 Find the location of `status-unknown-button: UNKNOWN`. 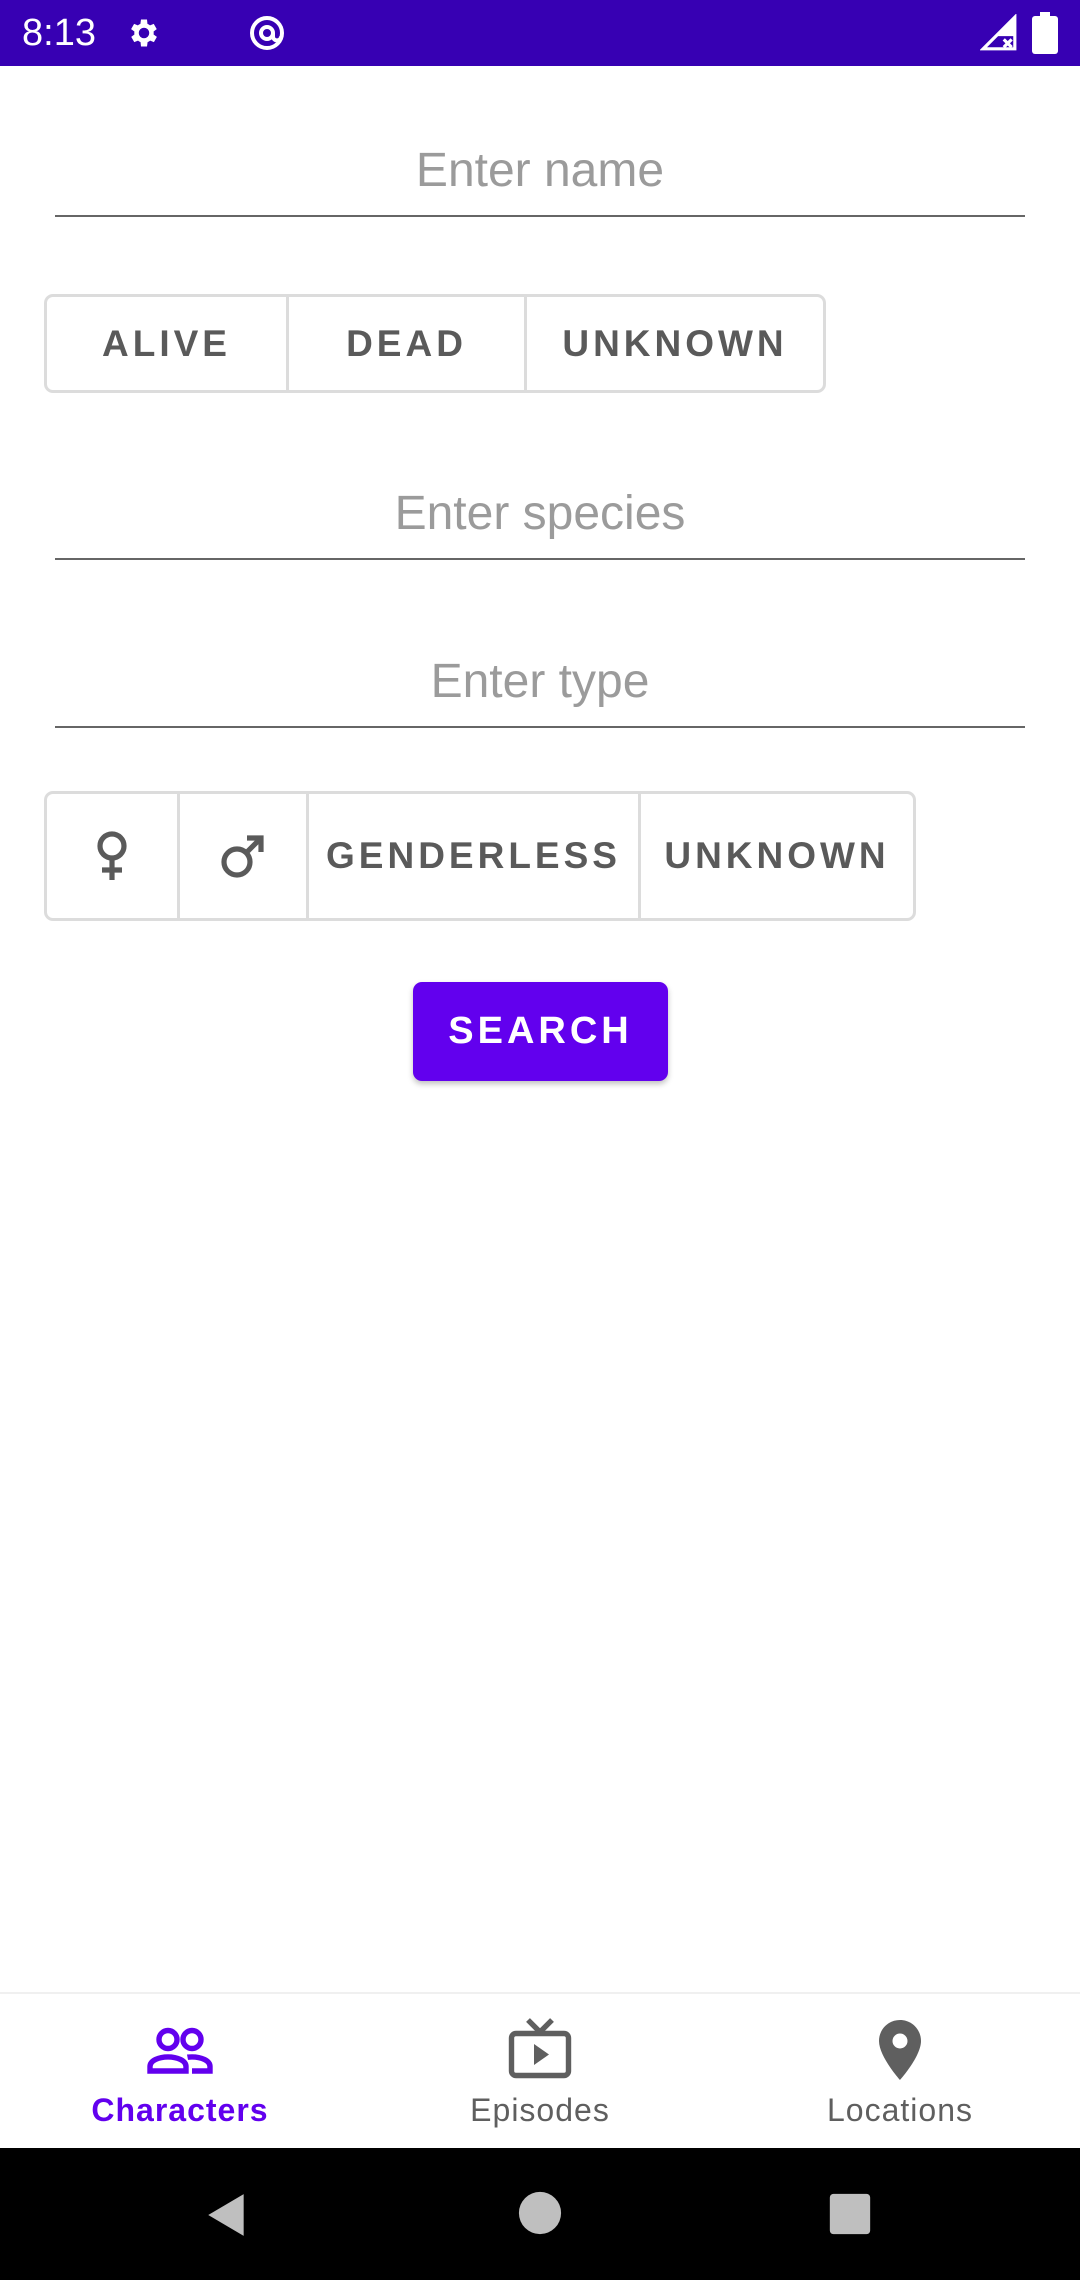

status-unknown-button: UNKNOWN is located at coordinates (673, 343).